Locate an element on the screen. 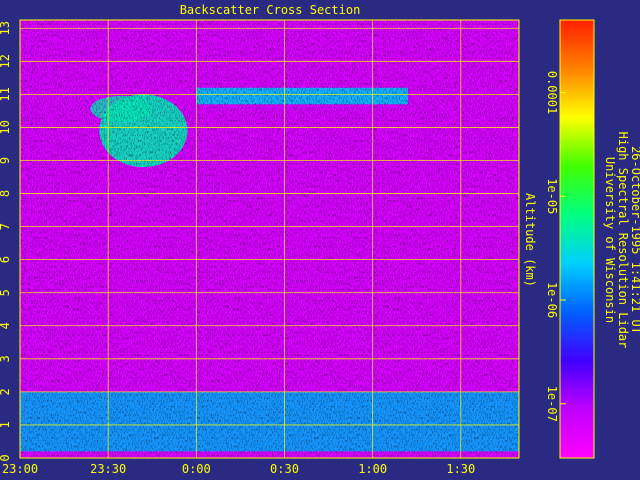  y-tick-label: 9 is located at coordinates (6, 160).